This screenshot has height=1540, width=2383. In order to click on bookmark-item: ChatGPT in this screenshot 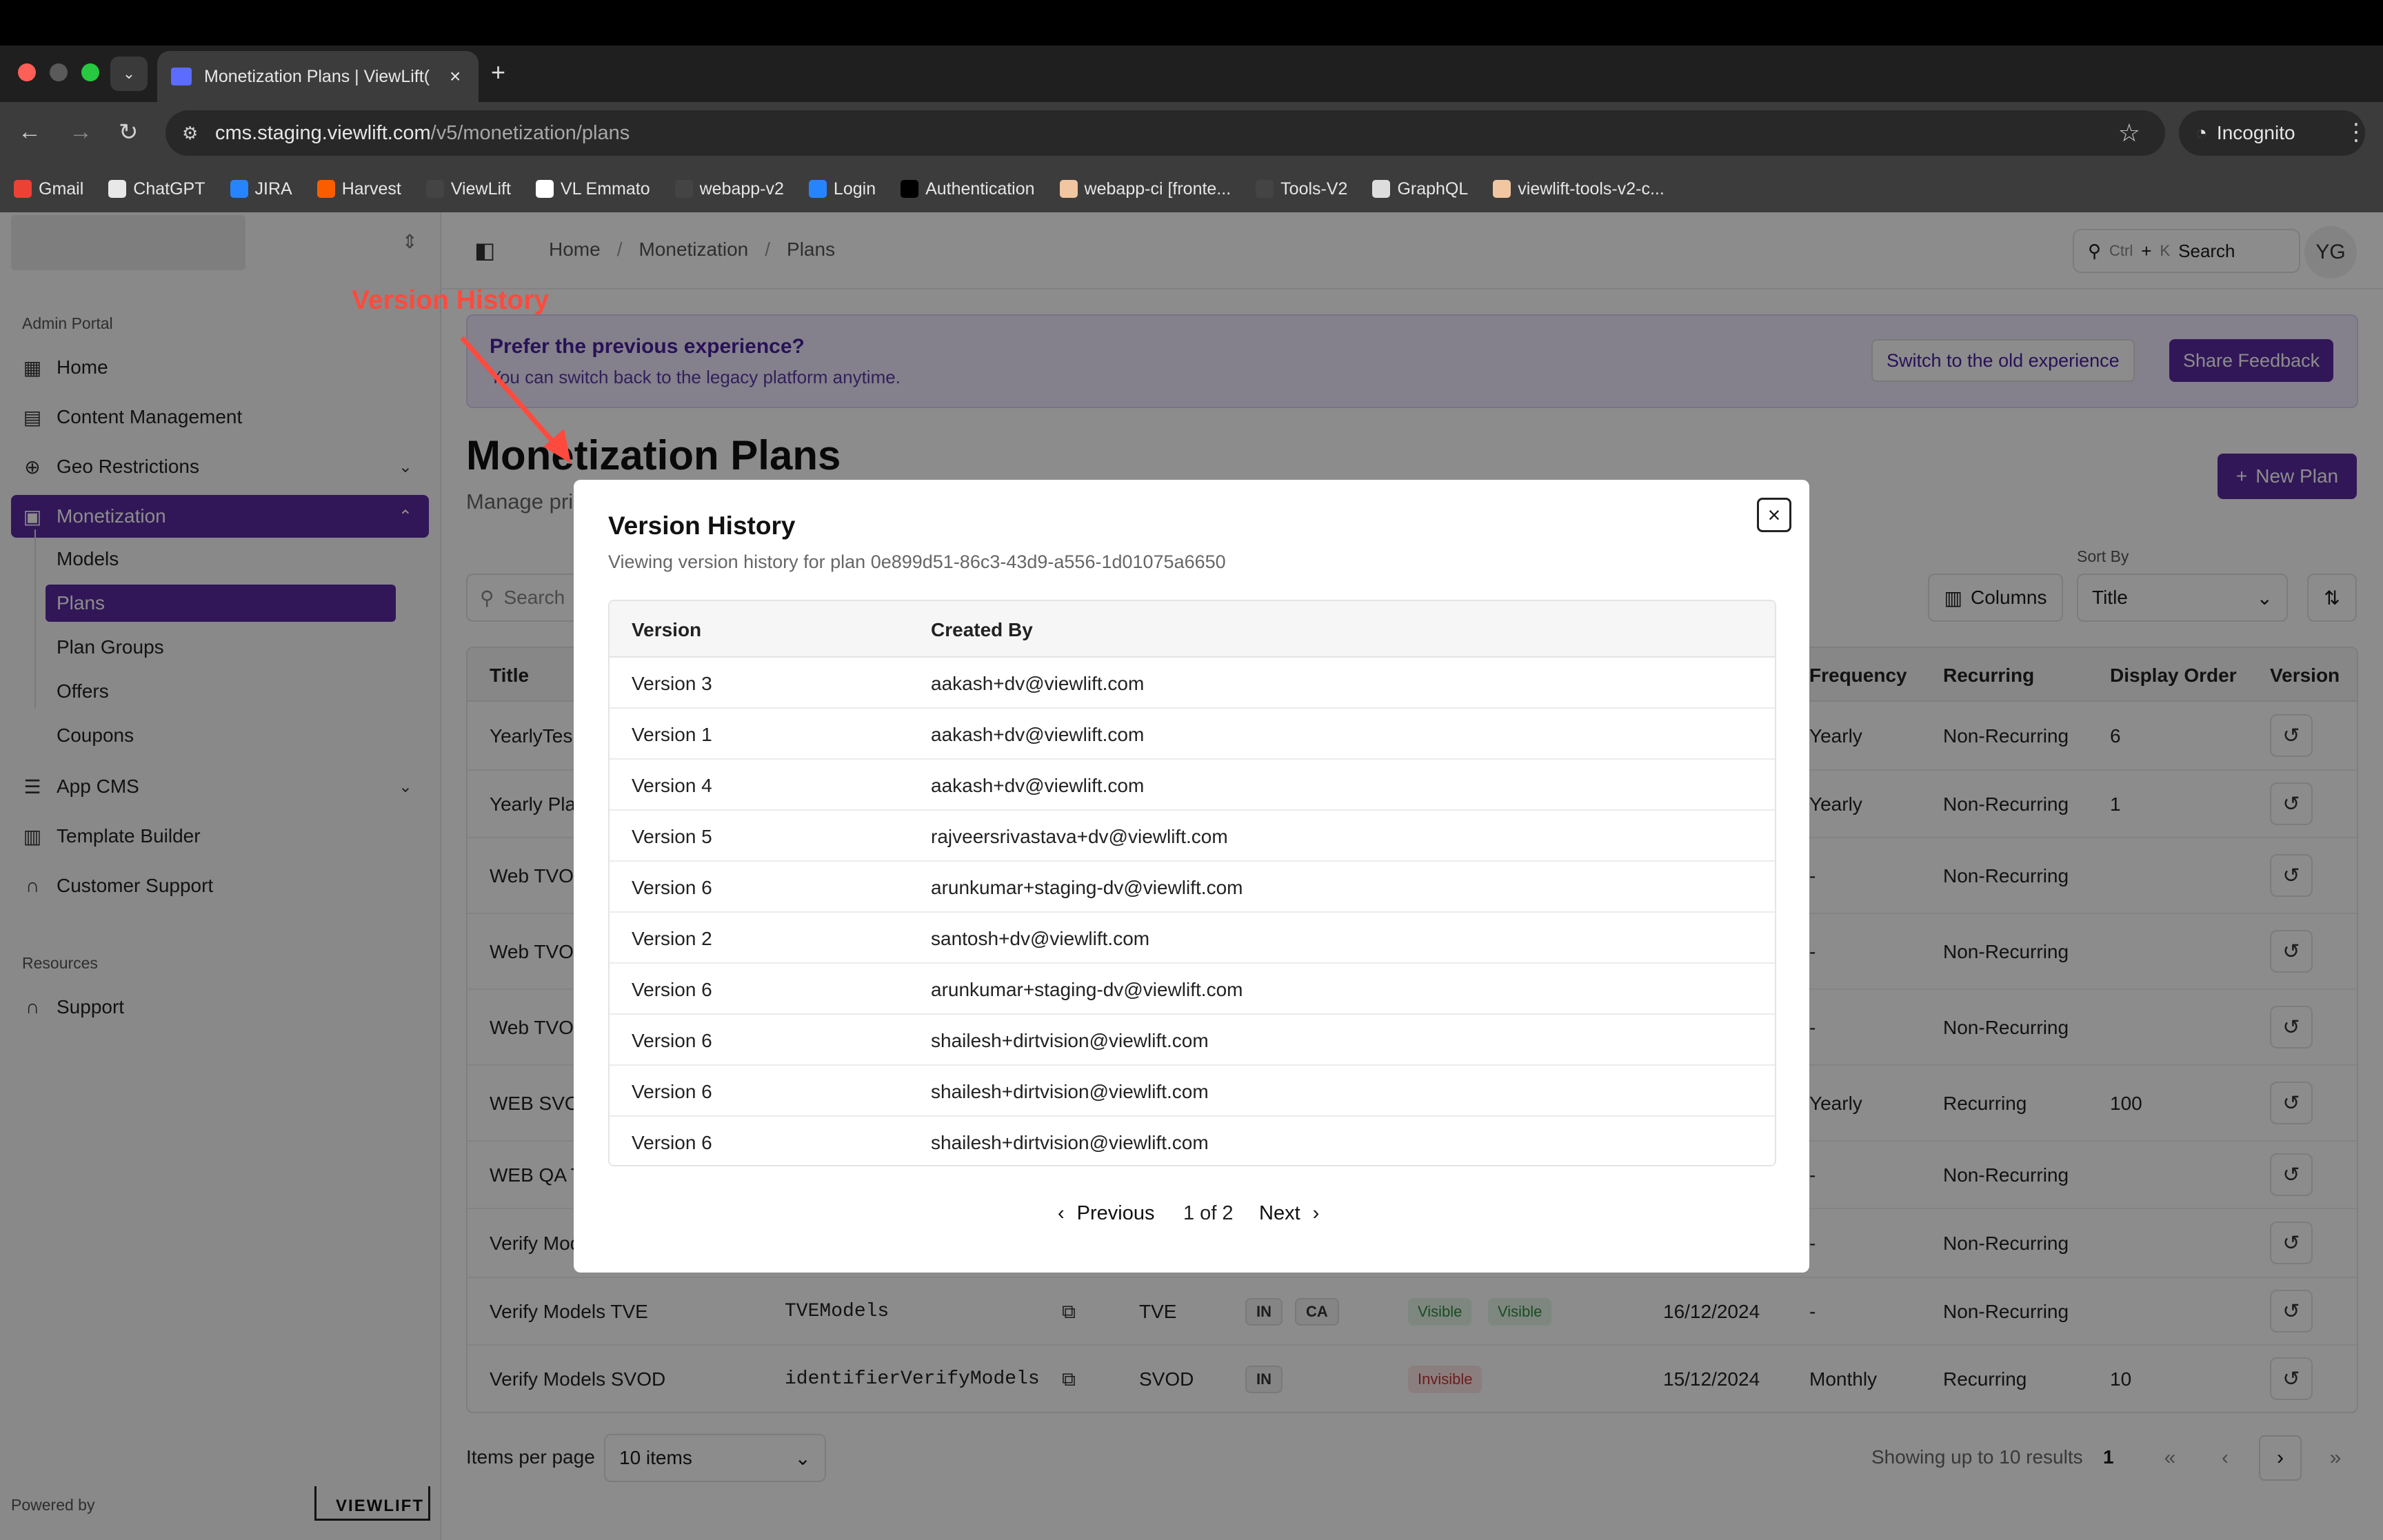, I will do `click(156, 189)`.